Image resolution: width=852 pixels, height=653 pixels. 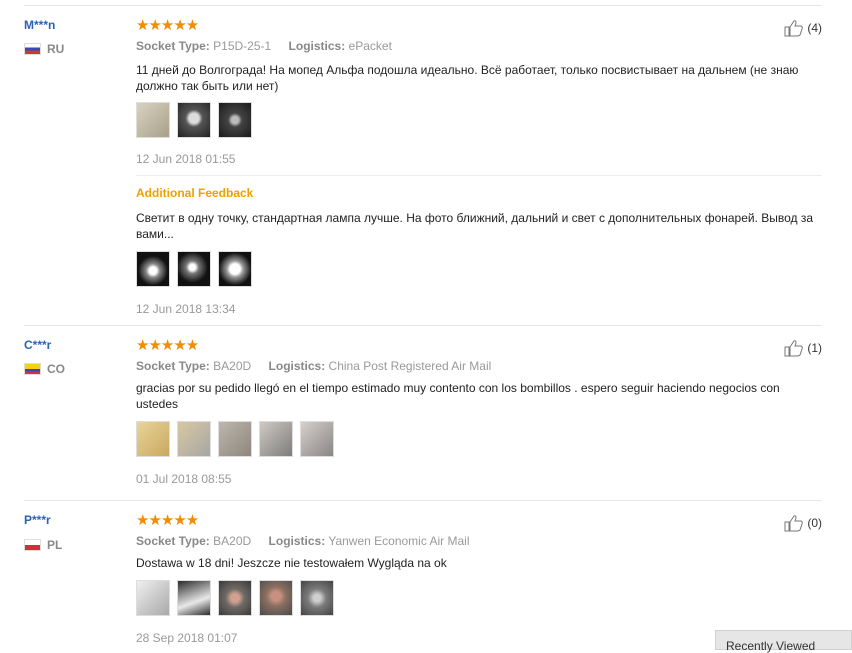 What do you see at coordinates (39, 25) in the screenshot?
I see `reviewer-name: M***n` at bounding box center [39, 25].